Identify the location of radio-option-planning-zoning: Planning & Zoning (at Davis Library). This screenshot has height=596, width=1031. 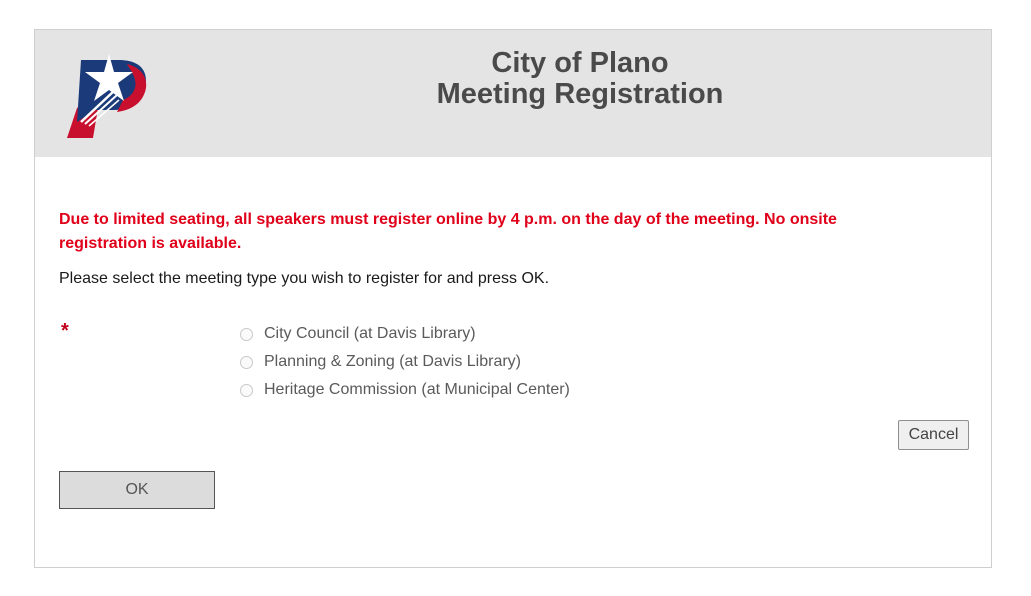
(405, 362).